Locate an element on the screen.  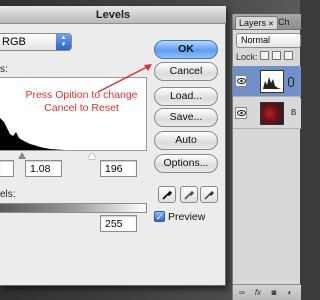
lock-label: Lock: is located at coordinates (247, 57).